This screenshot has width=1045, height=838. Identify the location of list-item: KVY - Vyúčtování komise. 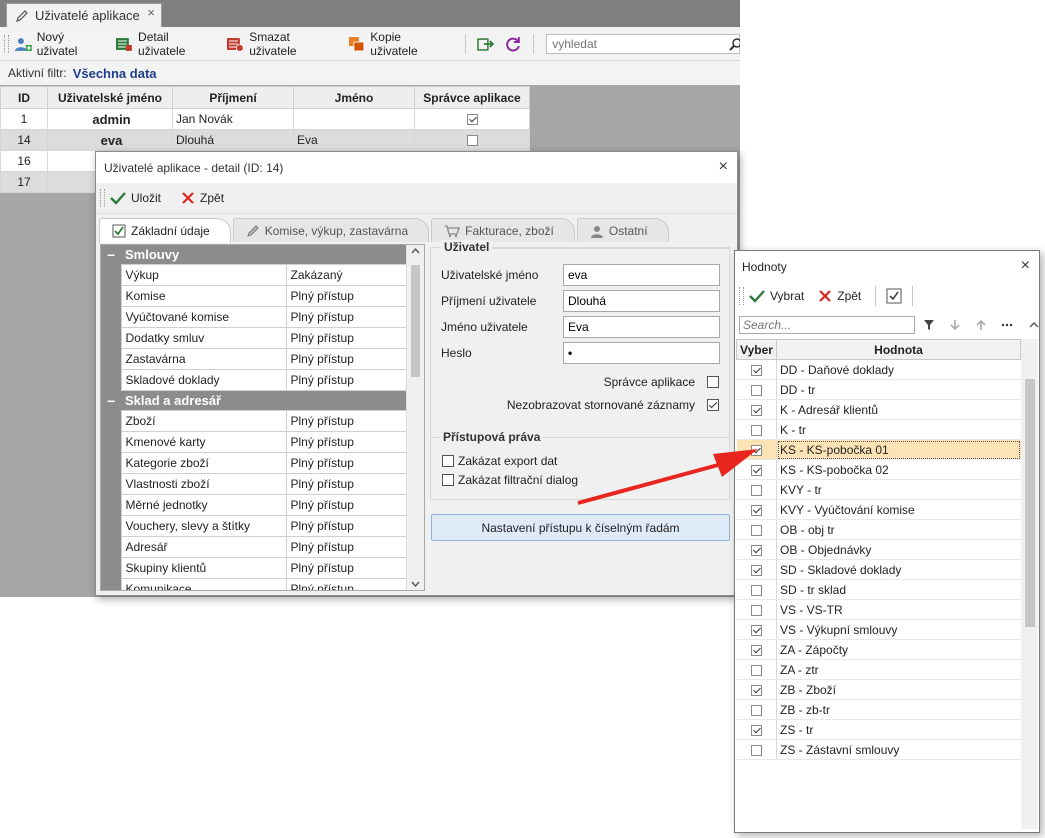
(878, 509).